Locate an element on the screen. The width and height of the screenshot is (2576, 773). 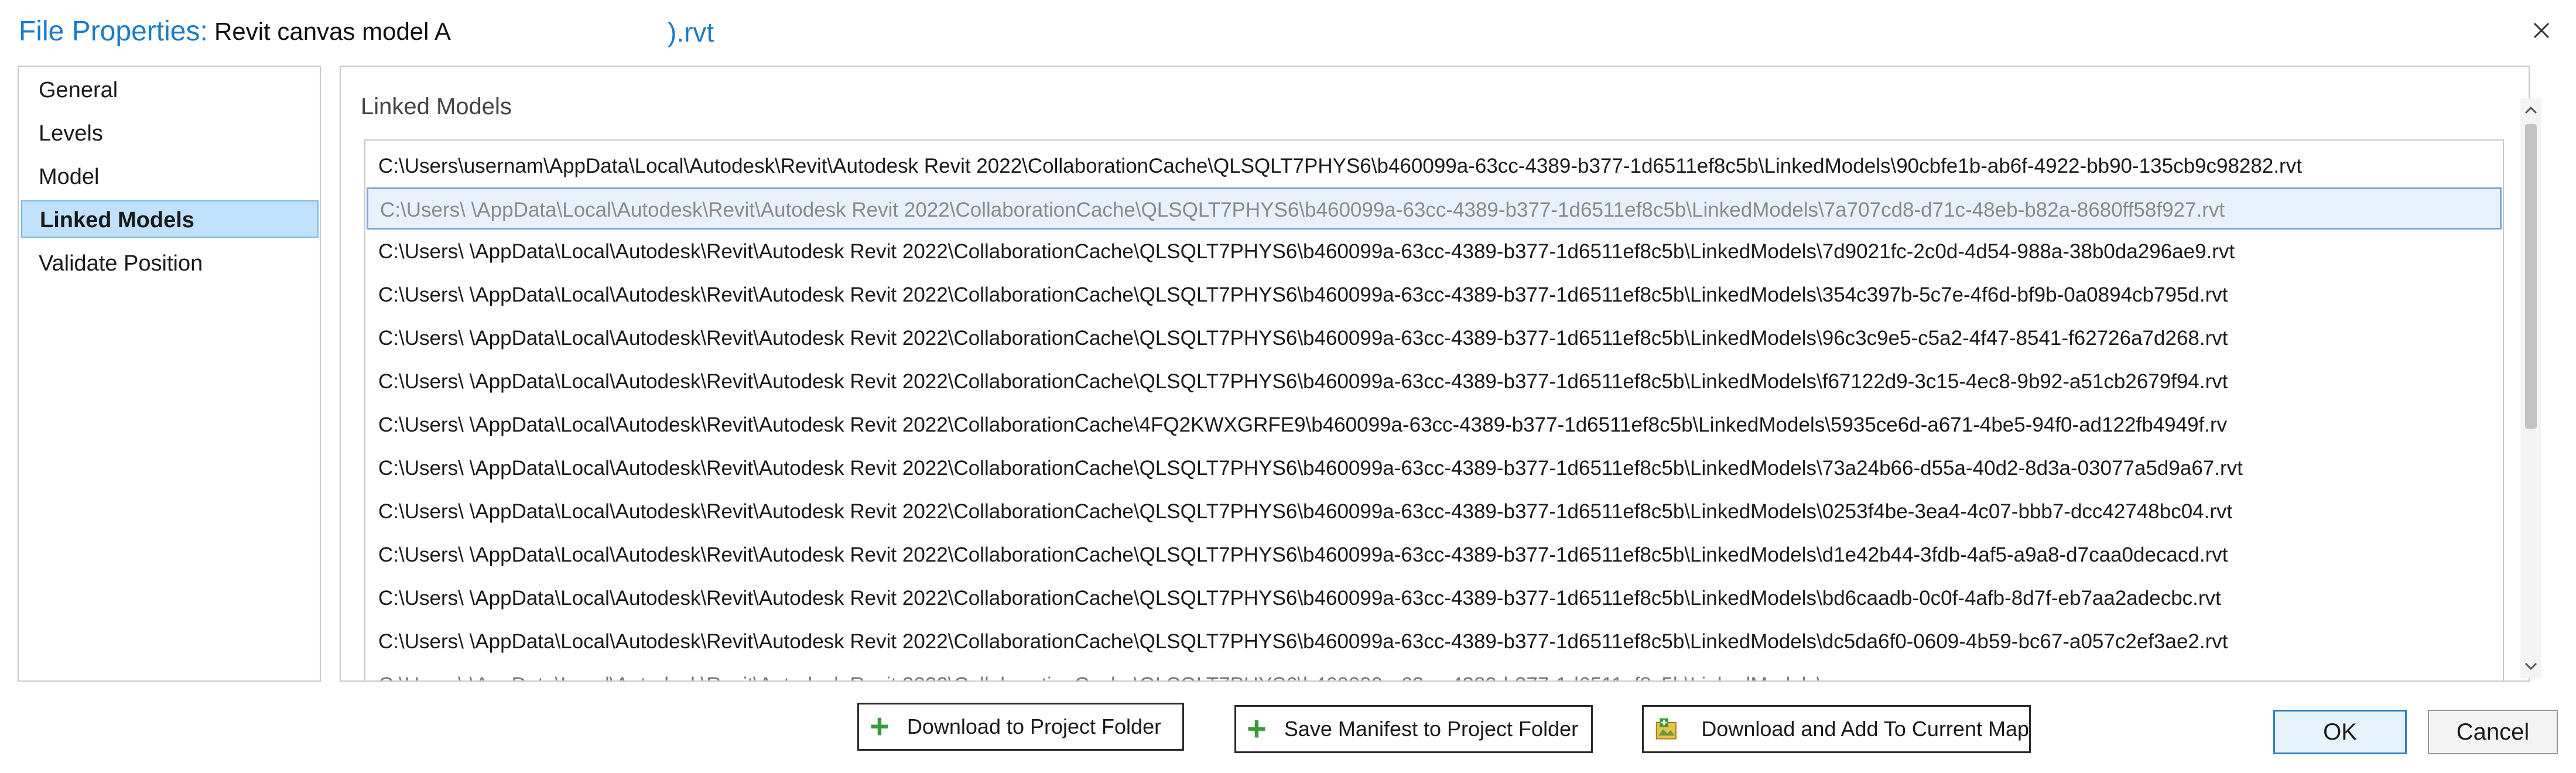
scroll-thumb is located at coordinates (2531, 276).